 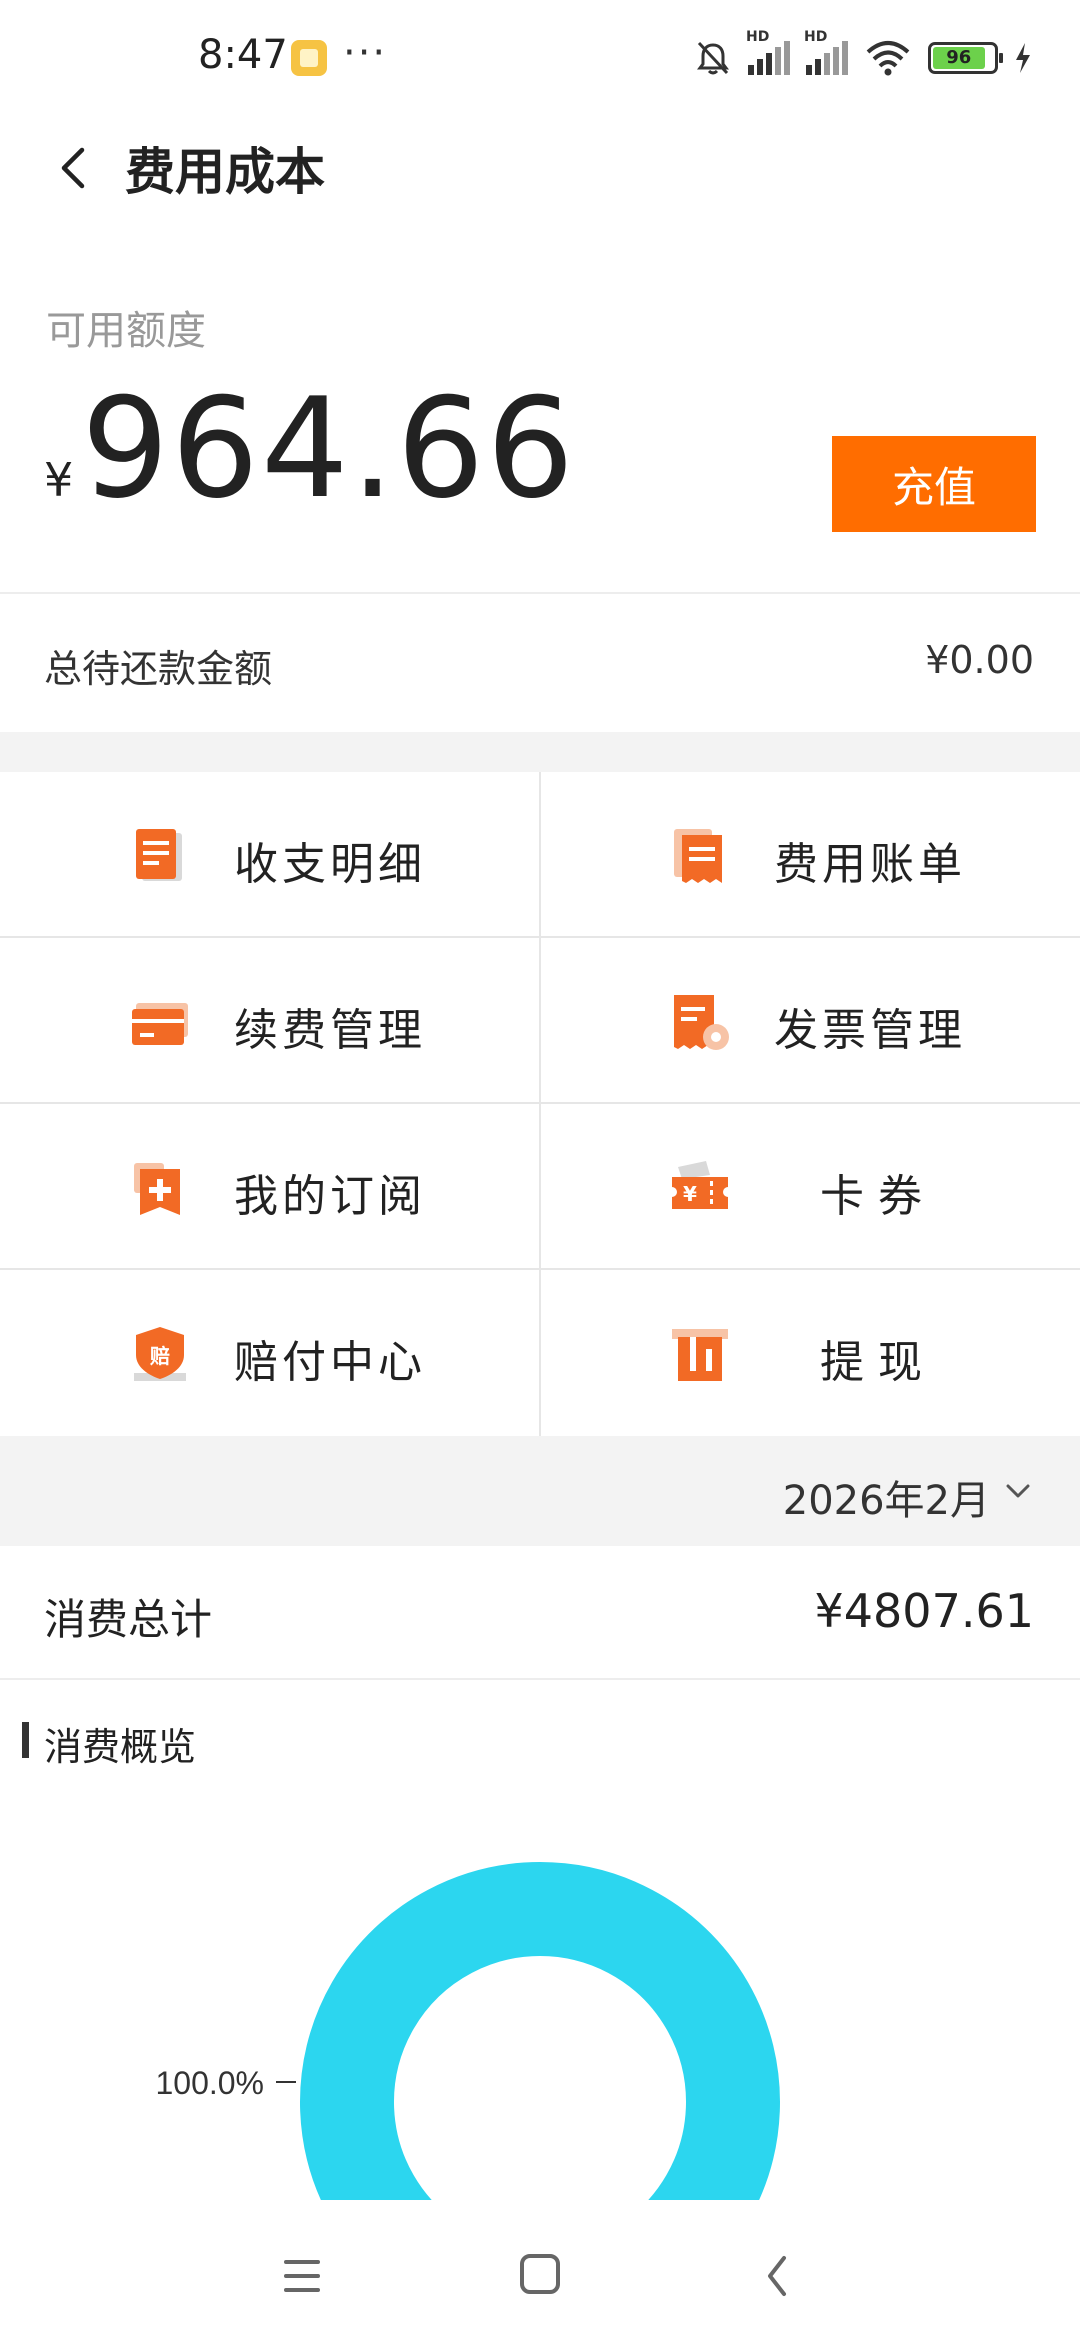 What do you see at coordinates (365, 53) in the screenshot?
I see `more-notifications-icon: ···` at bounding box center [365, 53].